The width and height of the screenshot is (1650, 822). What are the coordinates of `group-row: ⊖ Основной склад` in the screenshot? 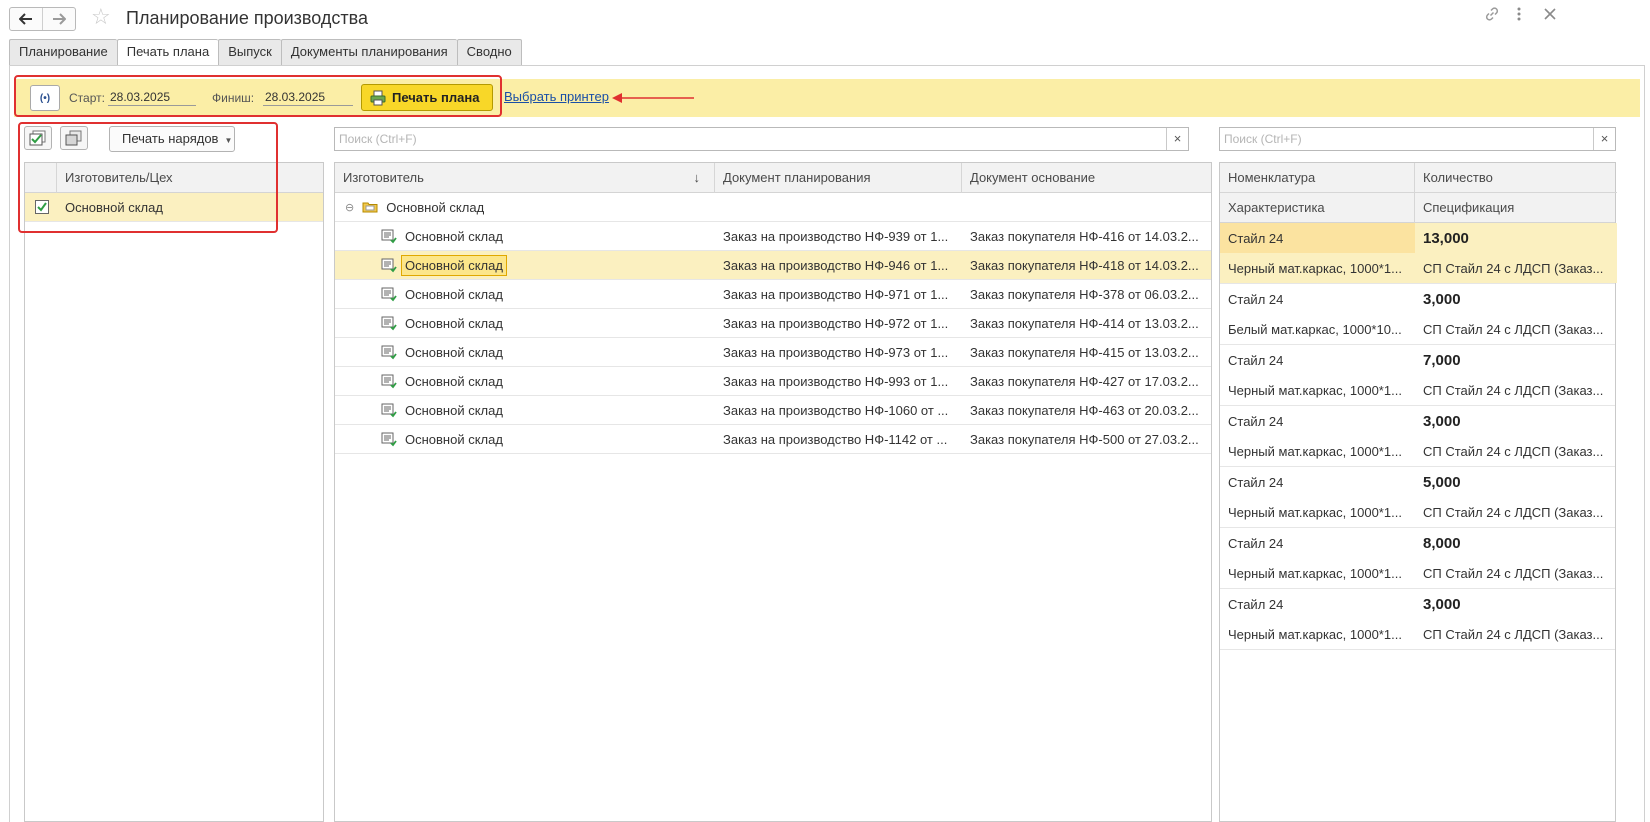 It's located at (773, 207).